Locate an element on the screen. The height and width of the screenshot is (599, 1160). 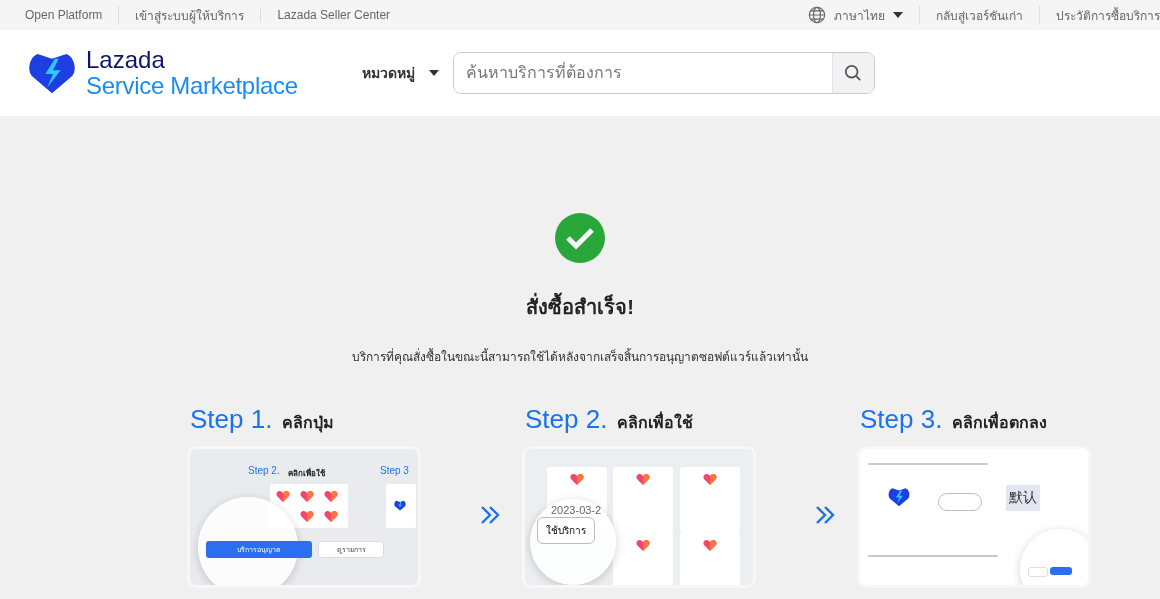
top-link: Lazada Seller Center is located at coordinates (333, 15).